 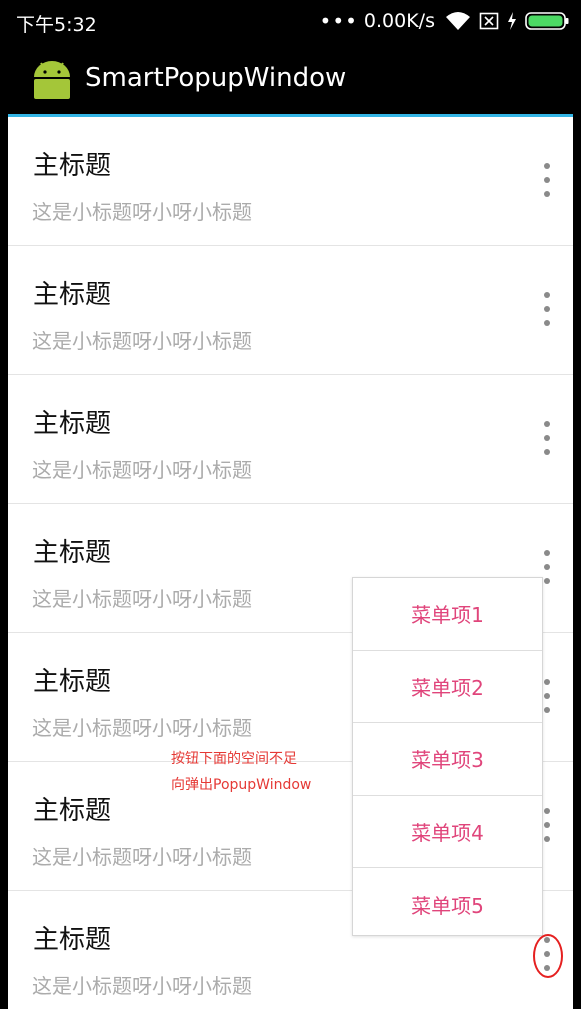 What do you see at coordinates (216, 78) in the screenshot?
I see `app-title: SmartPopupWindow` at bounding box center [216, 78].